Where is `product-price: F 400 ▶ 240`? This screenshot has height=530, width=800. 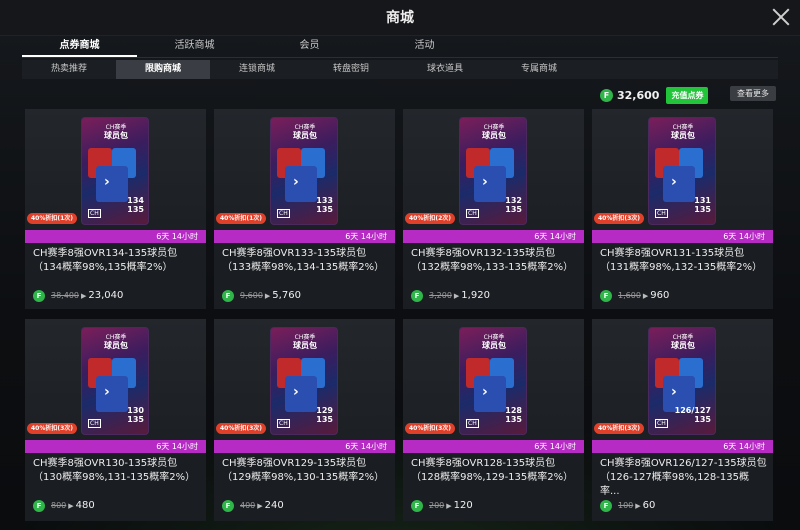 product-price: F 400 ▶ 240 is located at coordinates (253, 505).